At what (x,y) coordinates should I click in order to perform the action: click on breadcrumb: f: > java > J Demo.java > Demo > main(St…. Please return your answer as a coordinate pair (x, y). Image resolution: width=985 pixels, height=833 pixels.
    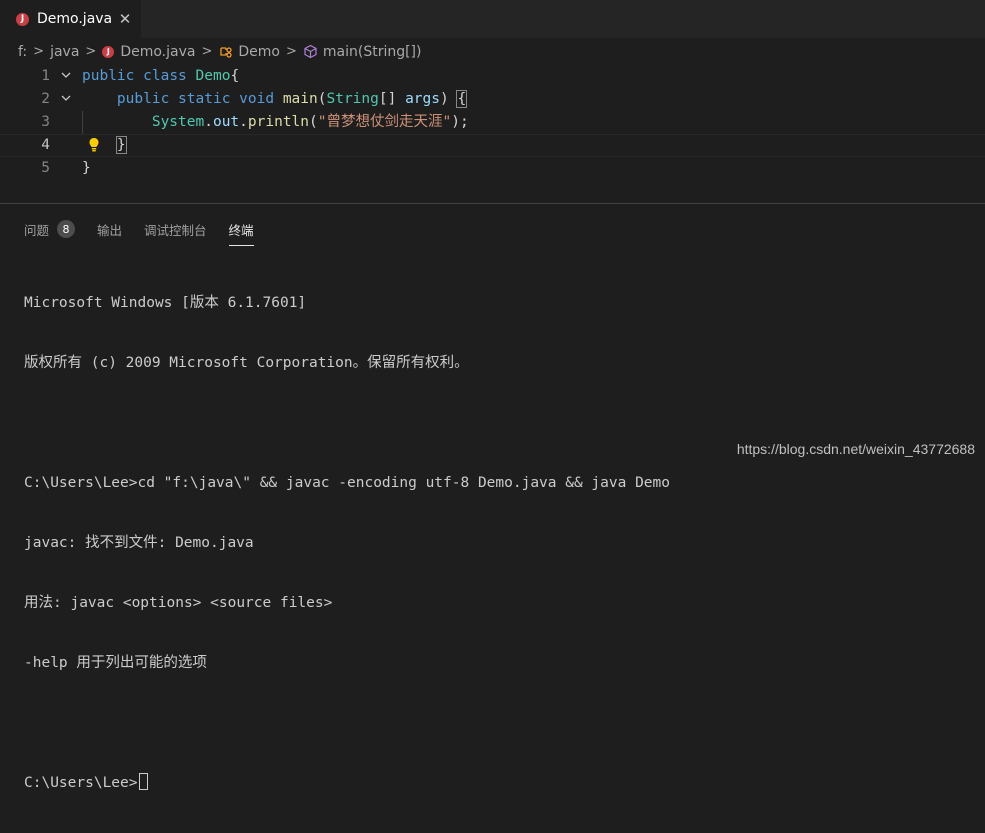
    Looking at the image, I should click on (492, 51).